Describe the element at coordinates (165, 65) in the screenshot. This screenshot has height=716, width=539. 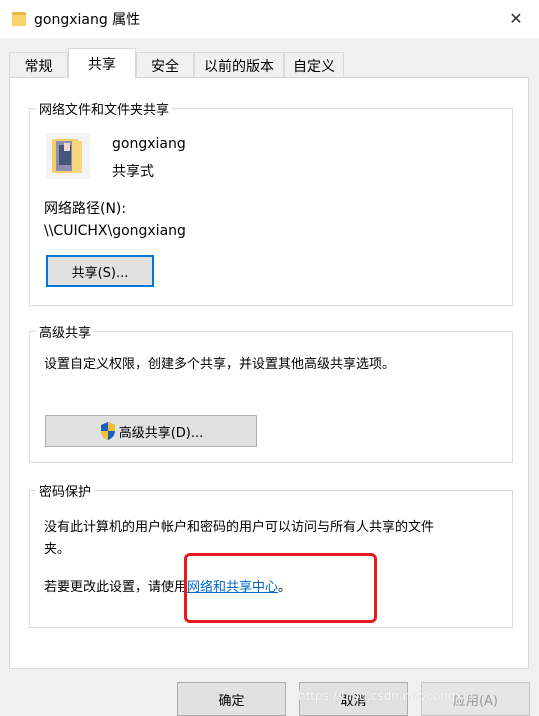
I see `tab-security: 安全` at that location.